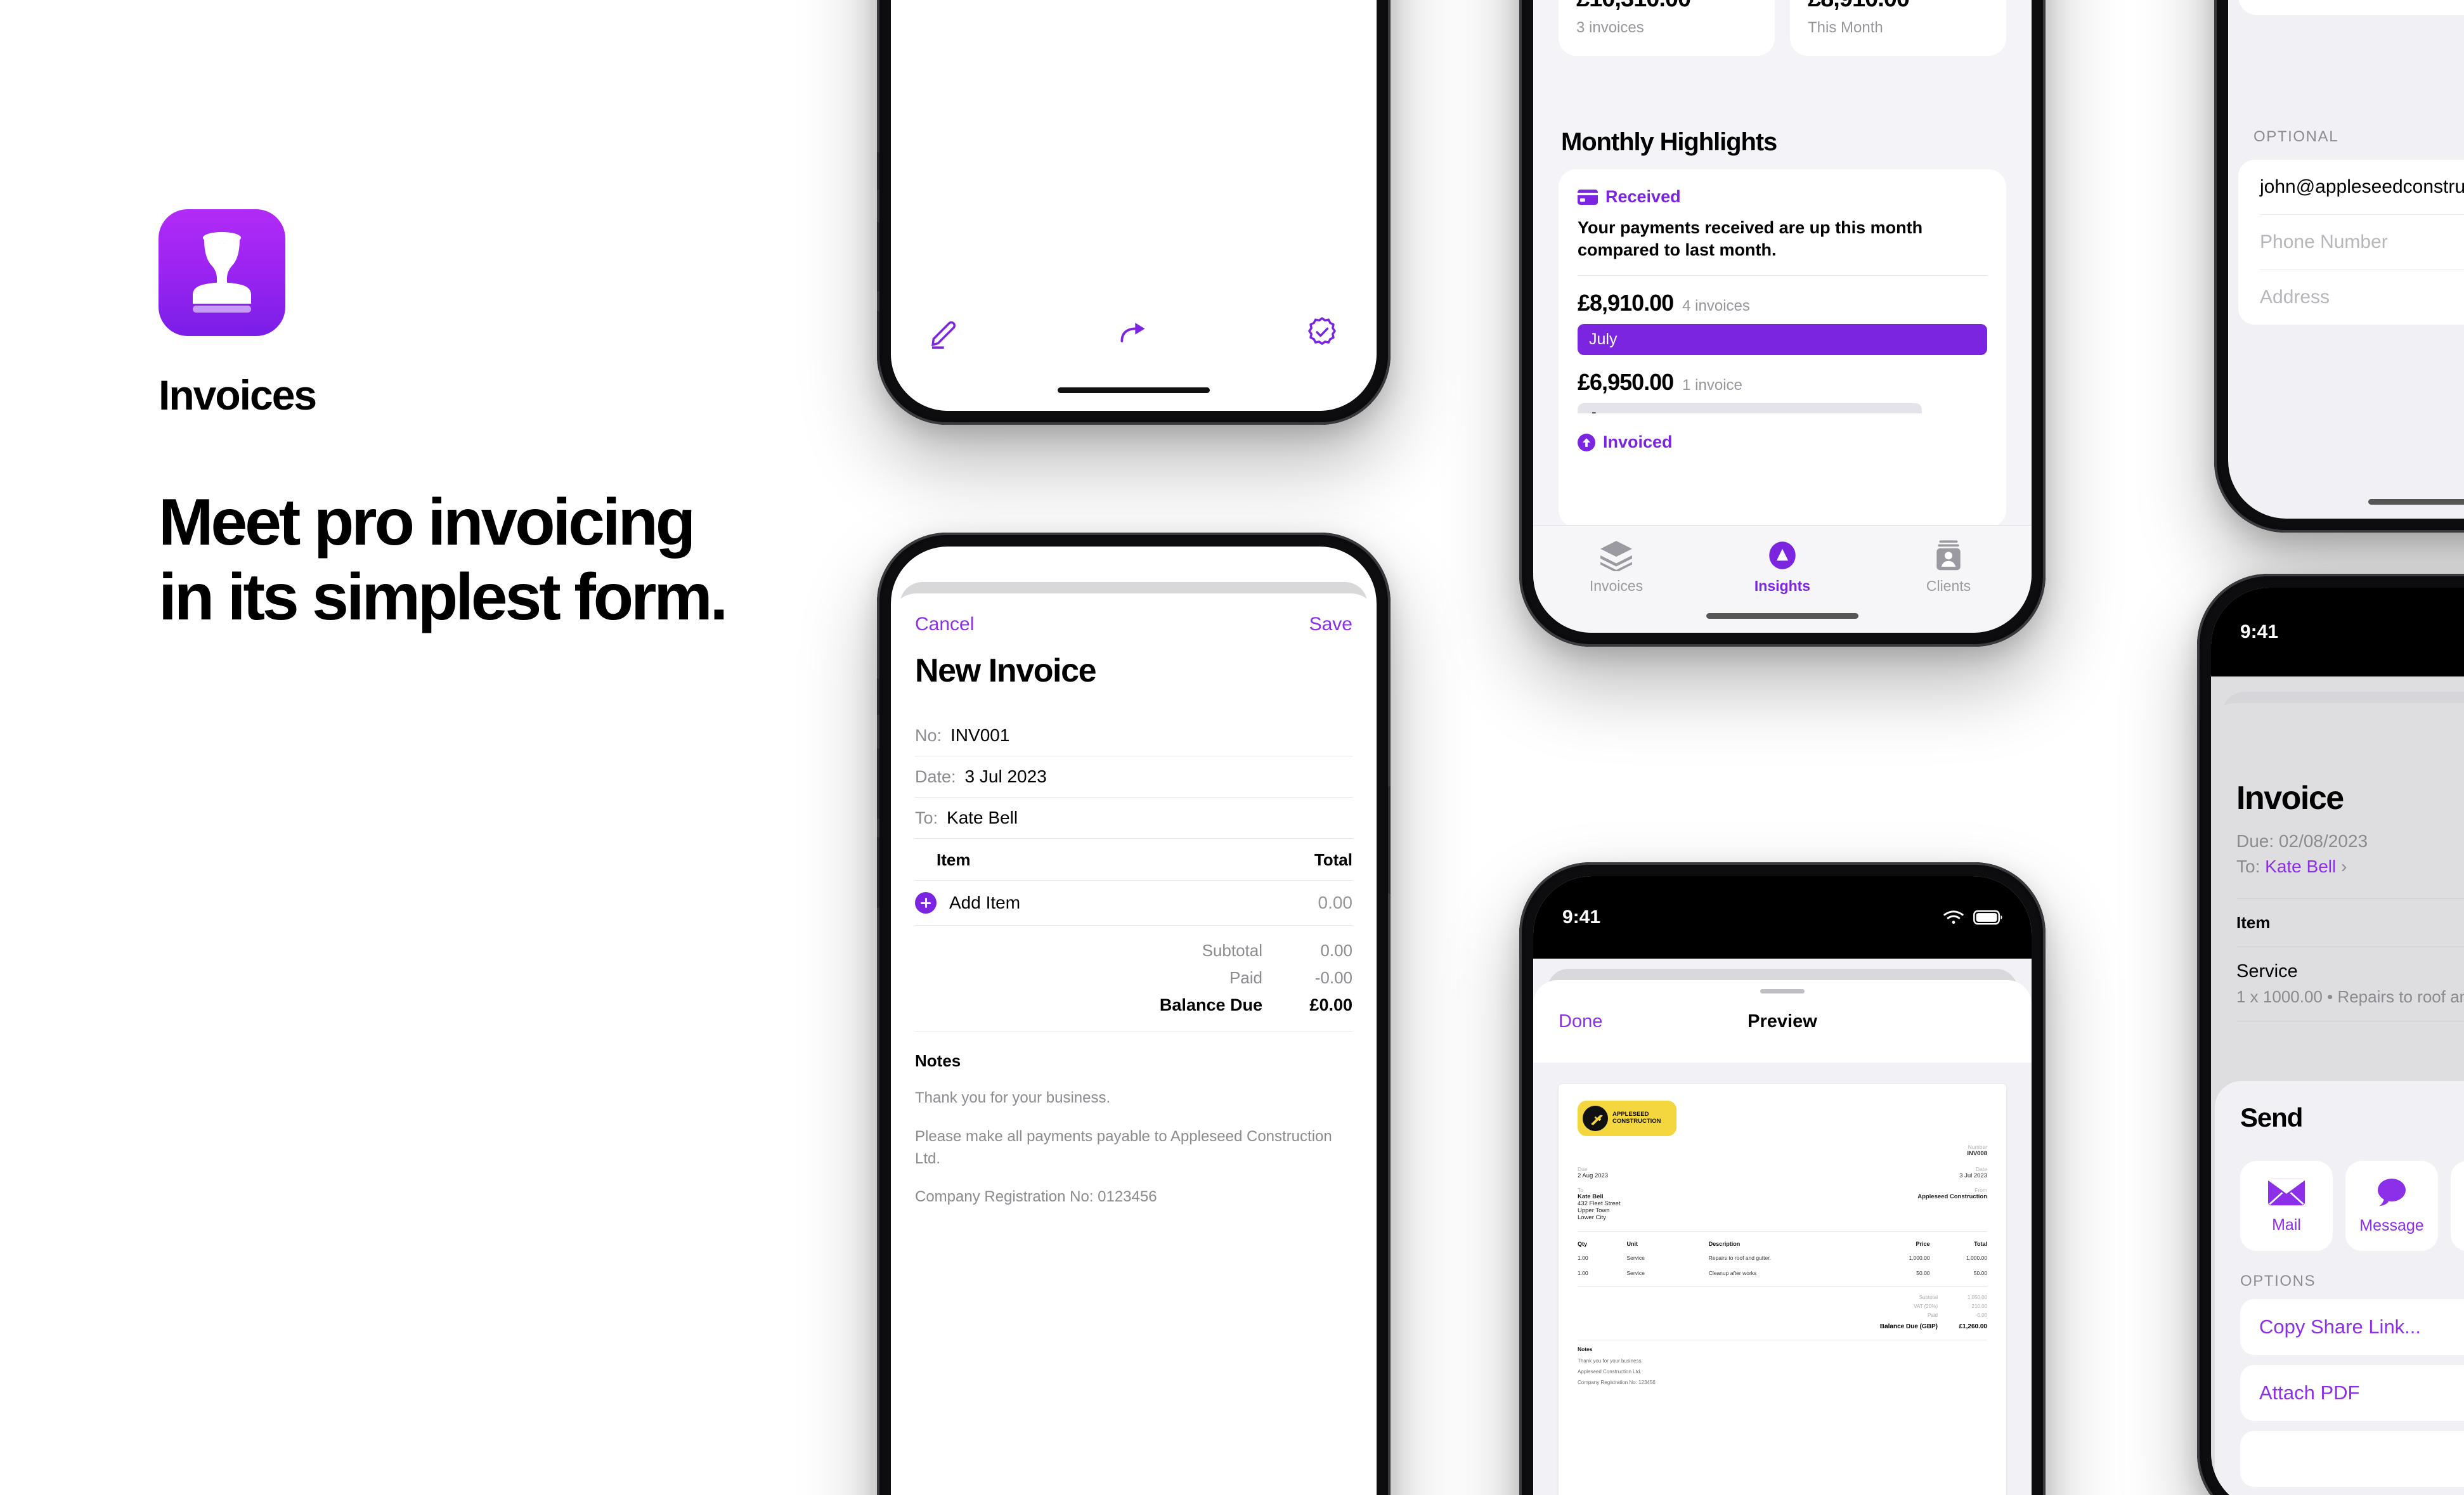 The width and height of the screenshot is (2464, 1495). Describe the element at coordinates (2362, 297) in the screenshot. I see `address-field: Address` at that location.